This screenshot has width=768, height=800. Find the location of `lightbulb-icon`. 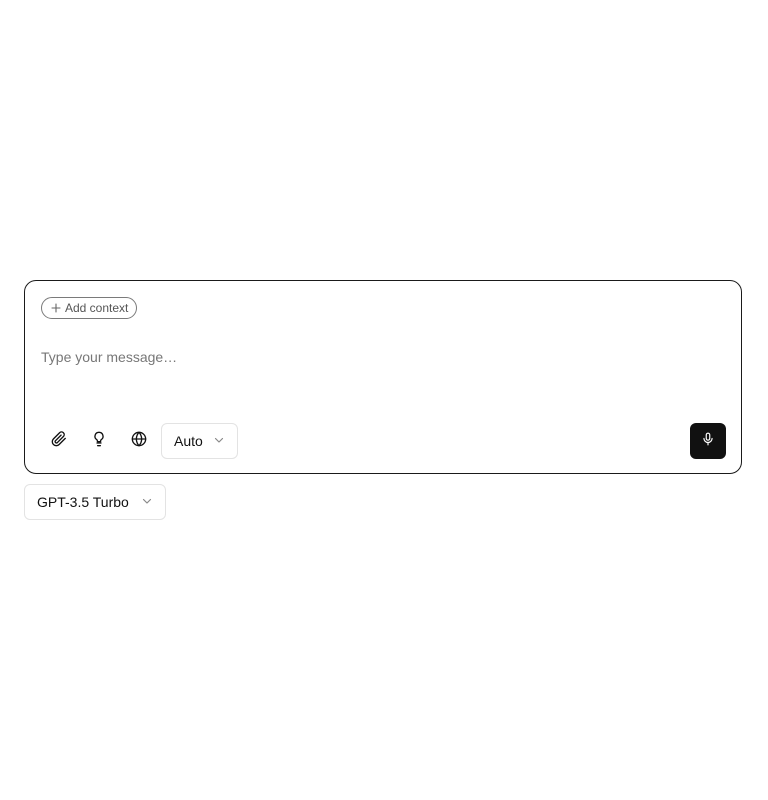

lightbulb-icon is located at coordinates (99, 441).